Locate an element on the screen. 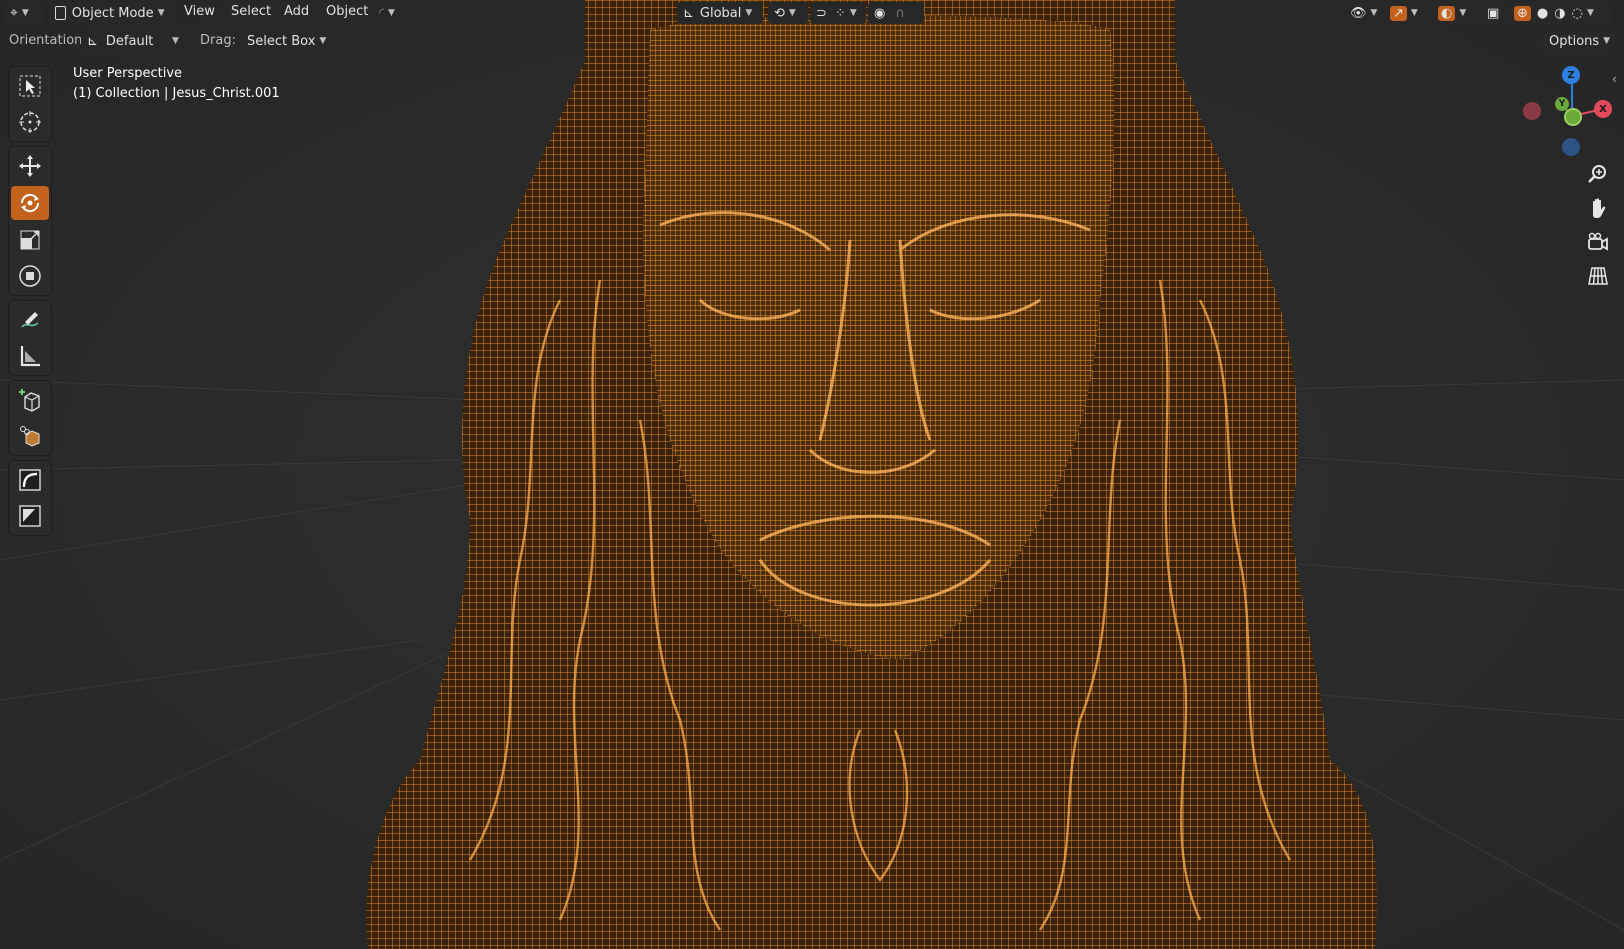 The width and height of the screenshot is (1624, 949). orientation-dropdown: ⊾ Default ▼ is located at coordinates (134, 41).